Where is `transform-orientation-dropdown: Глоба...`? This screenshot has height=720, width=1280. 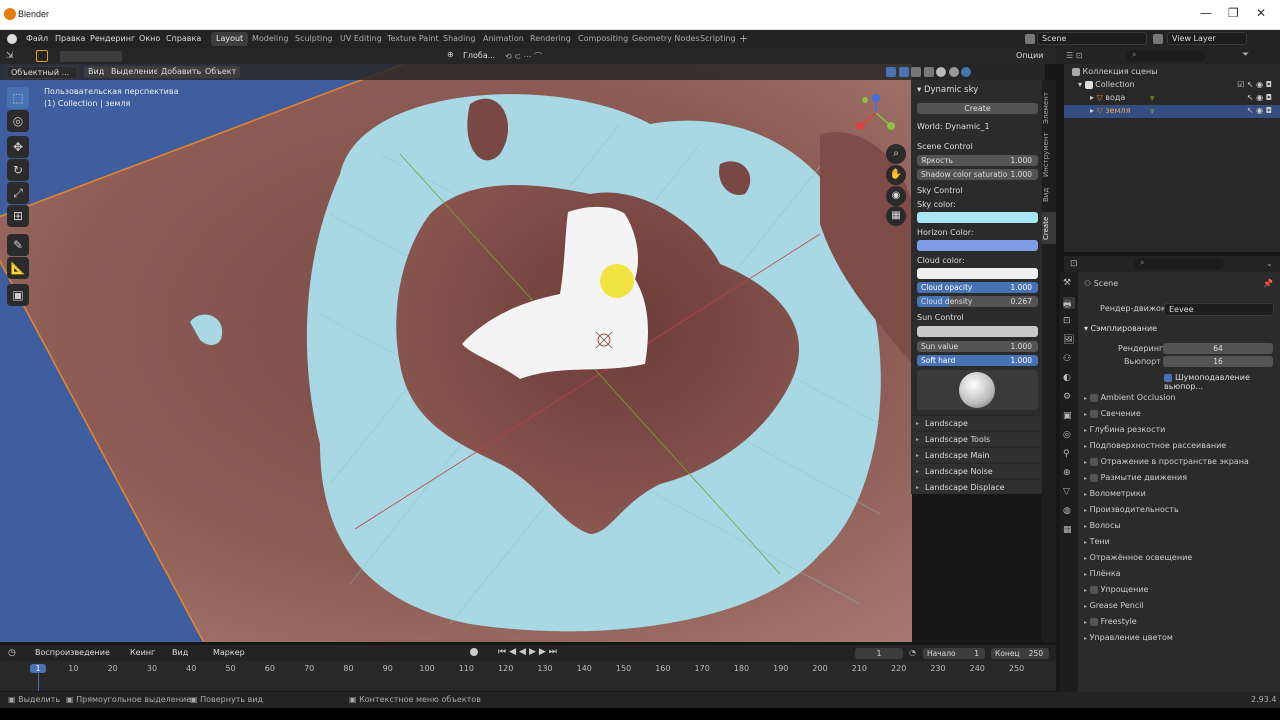 transform-orientation-dropdown: Глоба... is located at coordinates (479, 56).